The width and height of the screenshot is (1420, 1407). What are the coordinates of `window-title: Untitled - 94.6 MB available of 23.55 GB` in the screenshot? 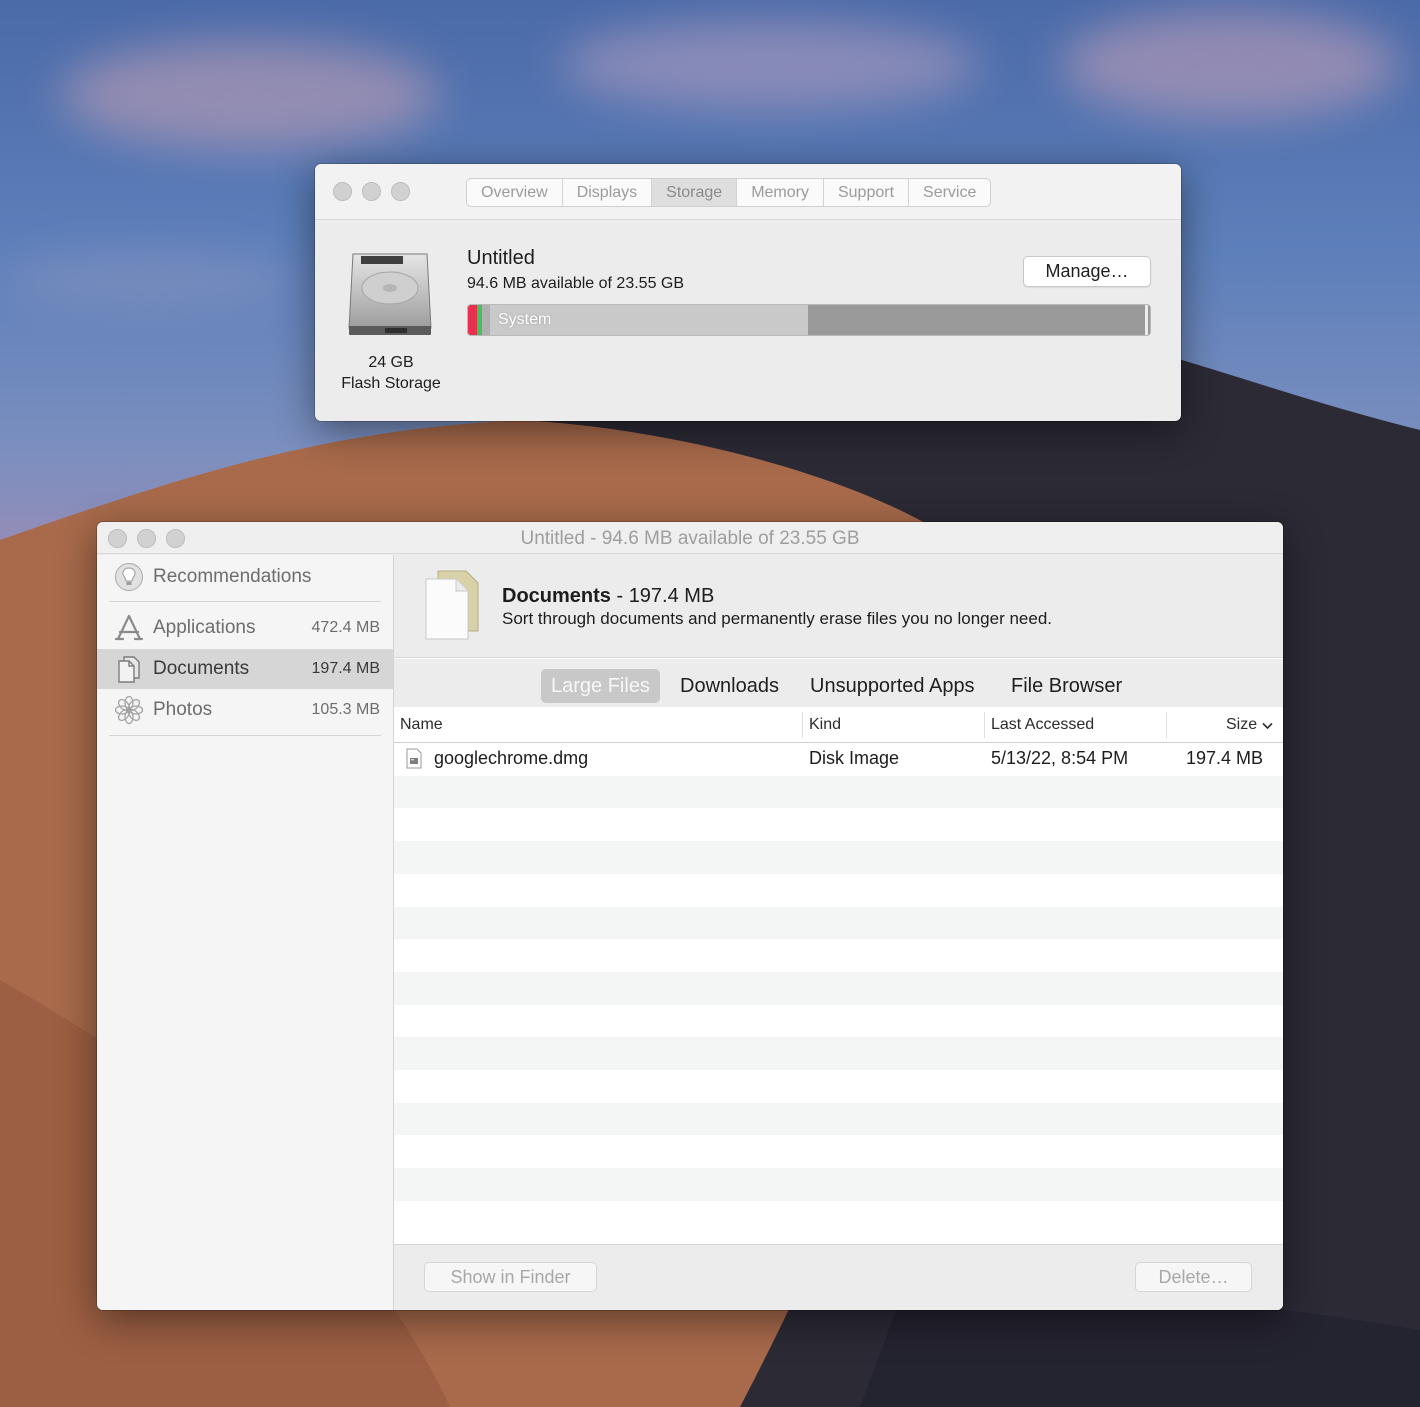 It's located at (690, 538).